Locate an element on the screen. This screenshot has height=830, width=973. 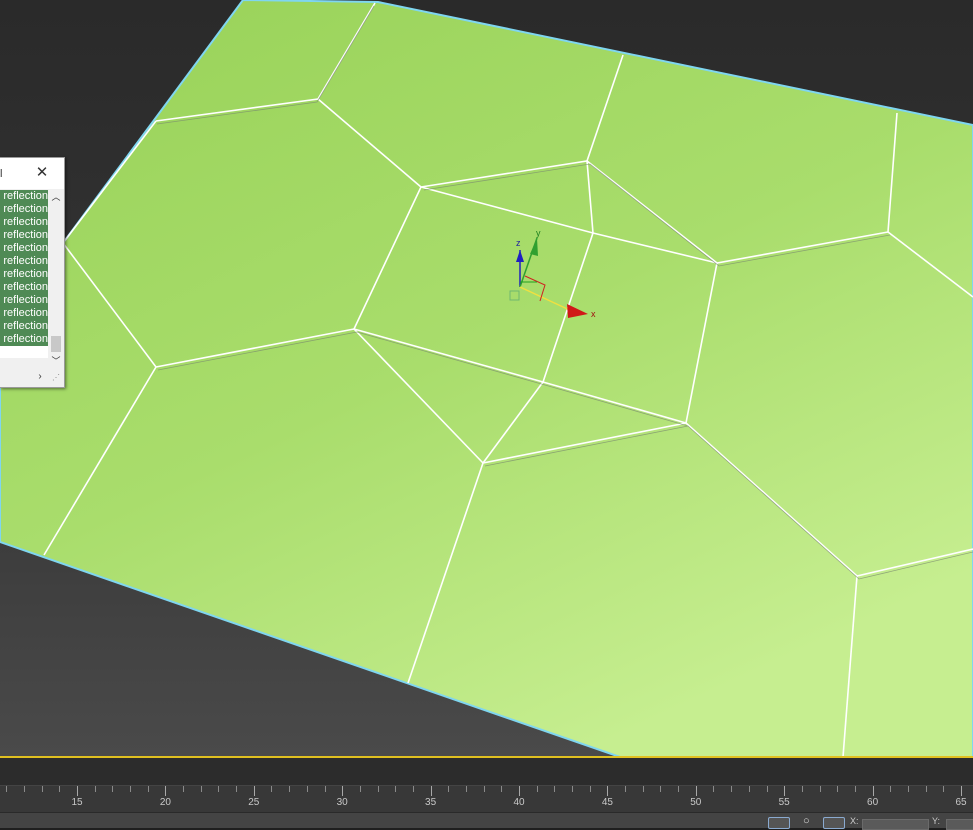
chevron-right-icon: › is located at coordinates (40, 376).